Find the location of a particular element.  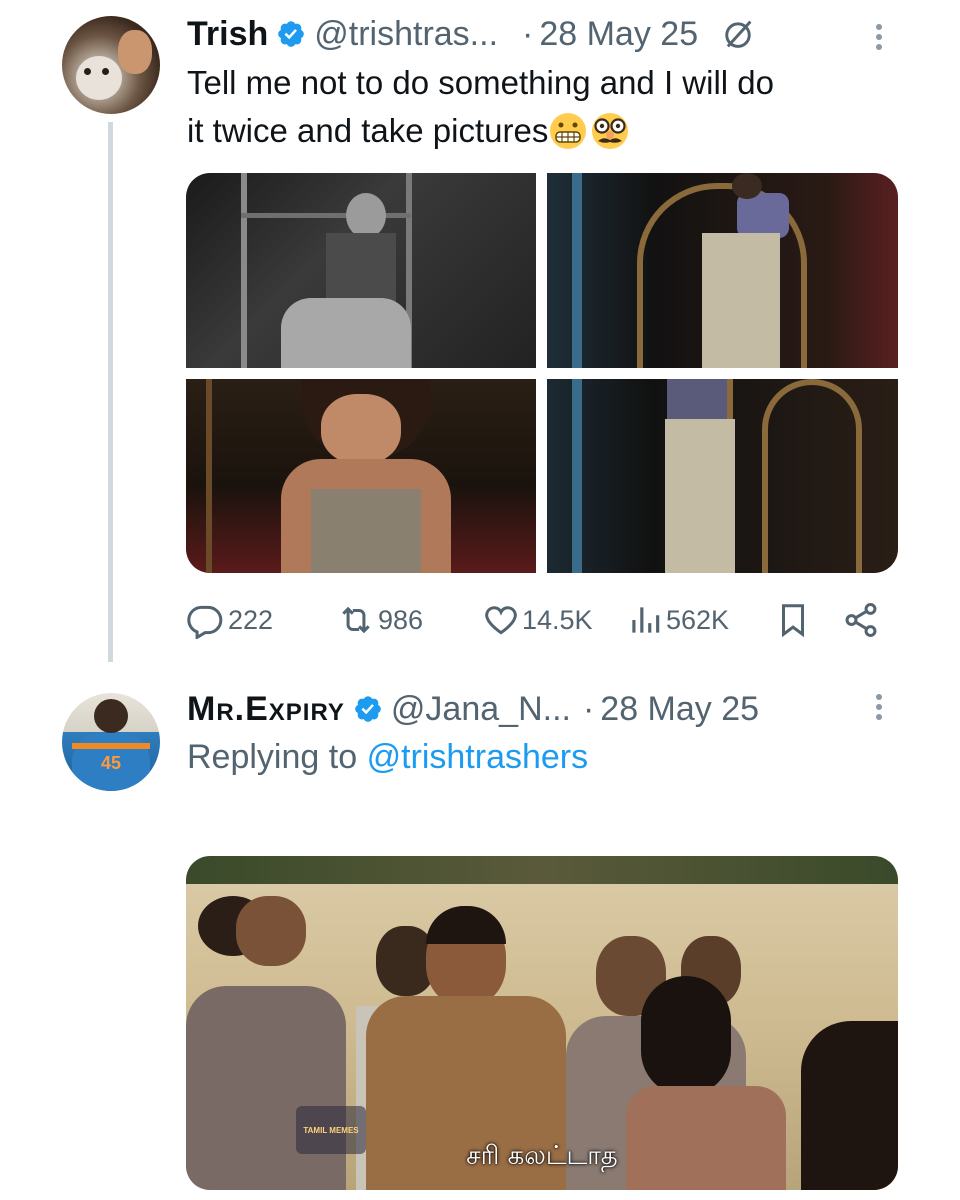

mention-link: @trishtrashers is located at coordinates (478, 757).